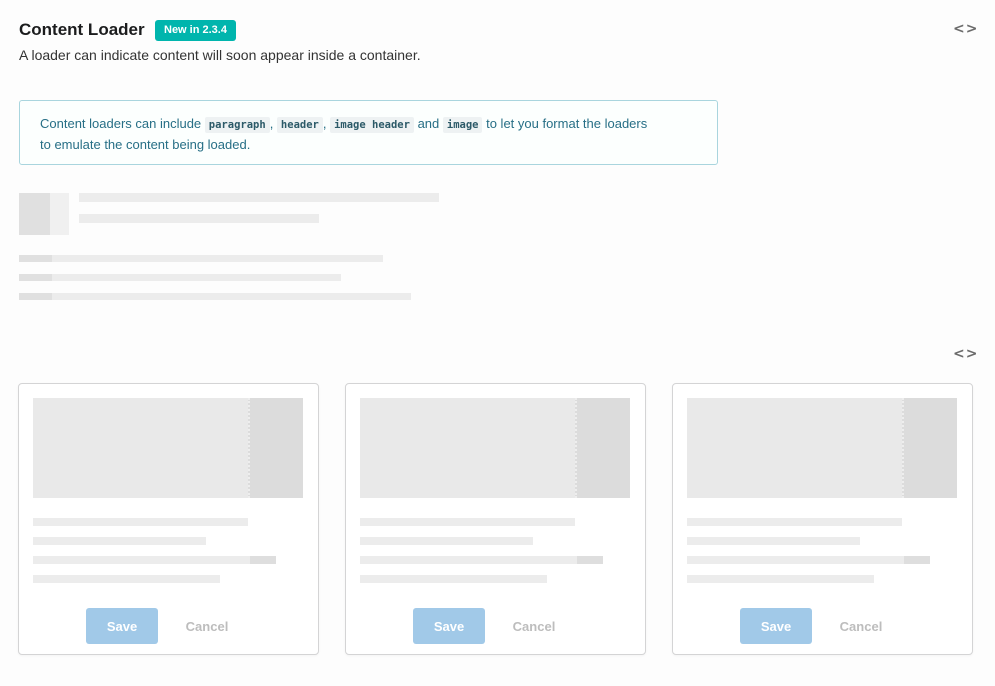  I want to click on info-text-start: Content loaders can include, so click(122, 123).